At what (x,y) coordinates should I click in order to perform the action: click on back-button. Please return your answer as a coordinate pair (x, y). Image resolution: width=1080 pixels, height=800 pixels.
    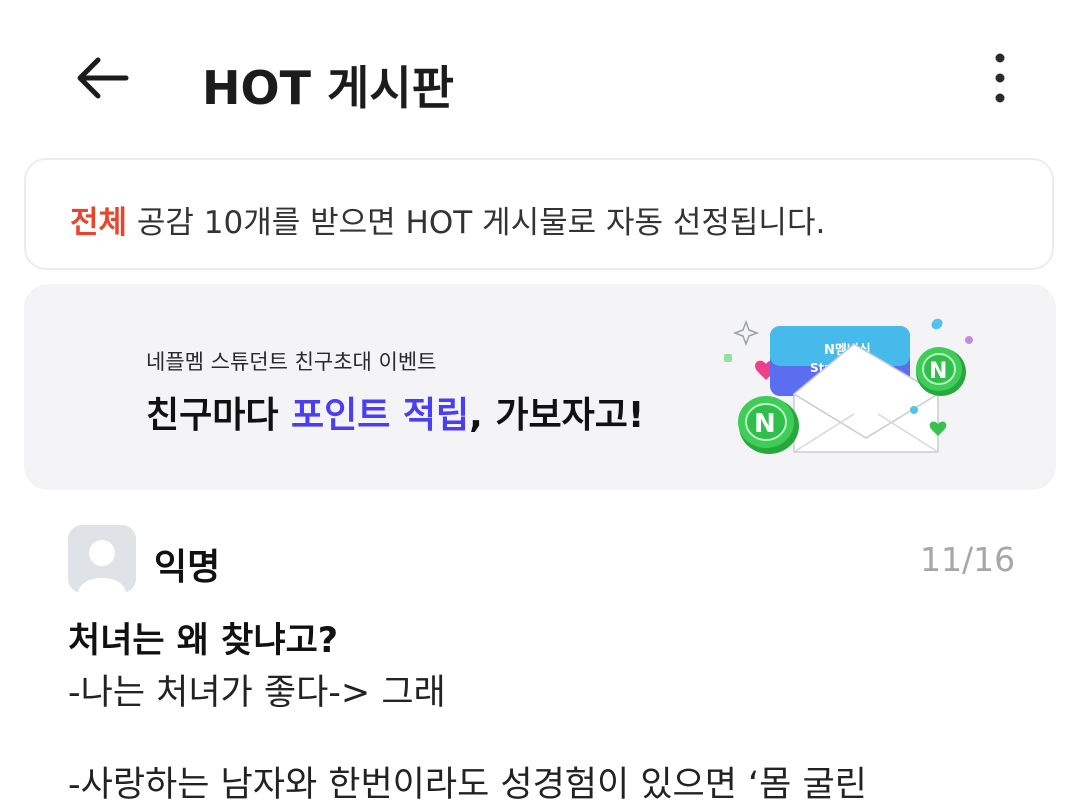
    Looking at the image, I should click on (102, 78).